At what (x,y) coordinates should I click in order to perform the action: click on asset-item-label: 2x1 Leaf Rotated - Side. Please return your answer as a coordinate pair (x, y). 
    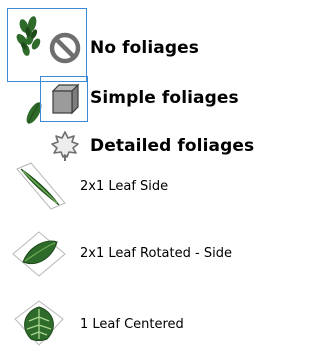
    Looking at the image, I should click on (156, 253).